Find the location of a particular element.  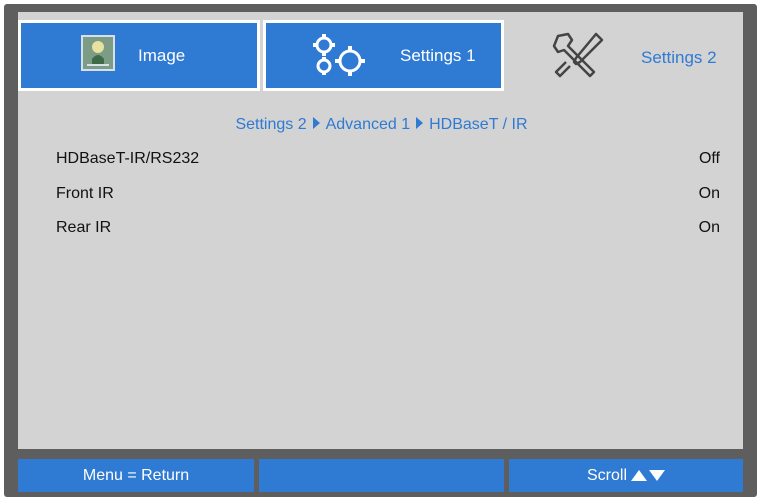

setting-label: HDBaseT-IR/RS232 is located at coordinates (128, 158).